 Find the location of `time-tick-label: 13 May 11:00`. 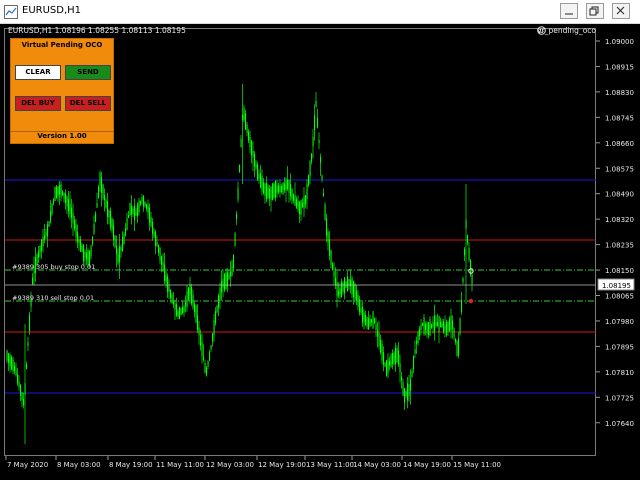

time-tick-label: 13 May 11:00 is located at coordinates (330, 465).